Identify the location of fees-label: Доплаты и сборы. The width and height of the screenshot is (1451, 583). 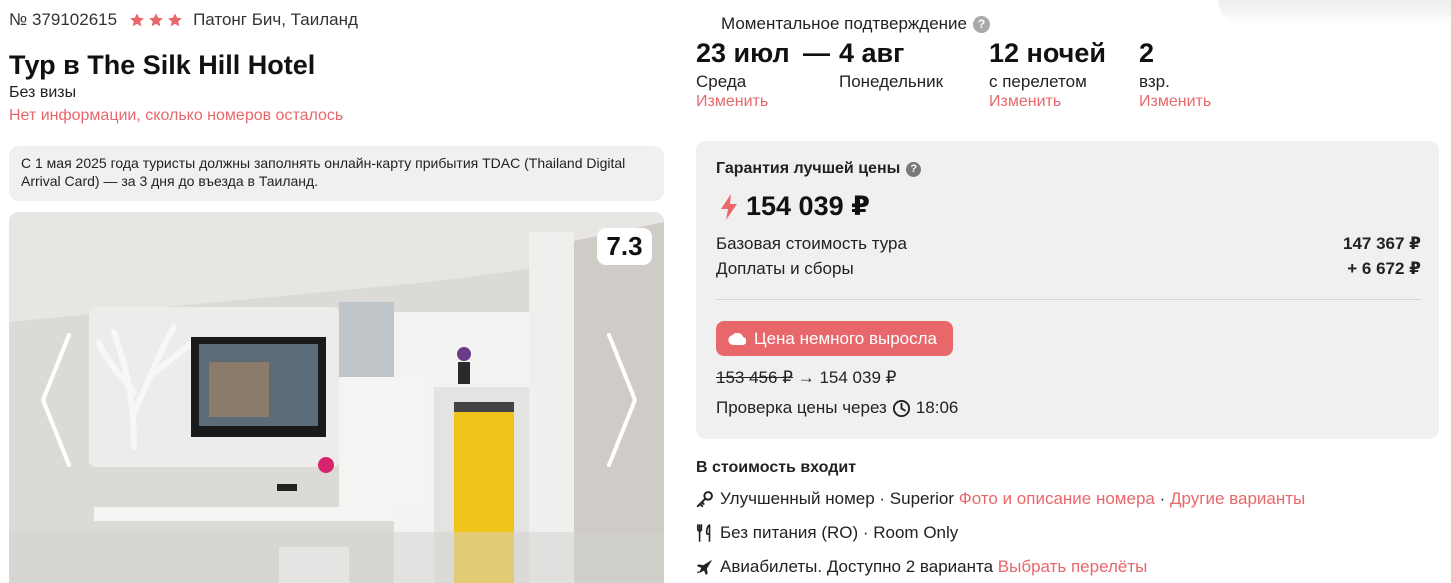
(785, 268).